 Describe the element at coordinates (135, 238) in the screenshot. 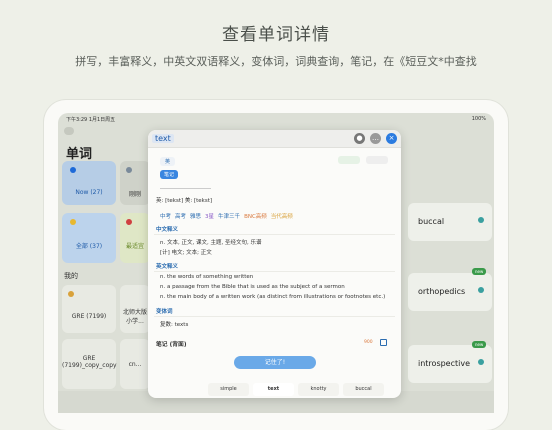

I see `tile-best: 最适宜` at that location.